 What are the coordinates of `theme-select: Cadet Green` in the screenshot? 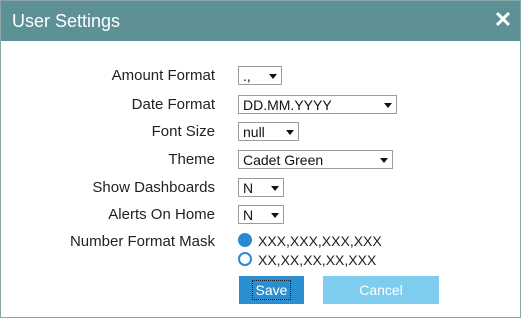 It's located at (315, 159).